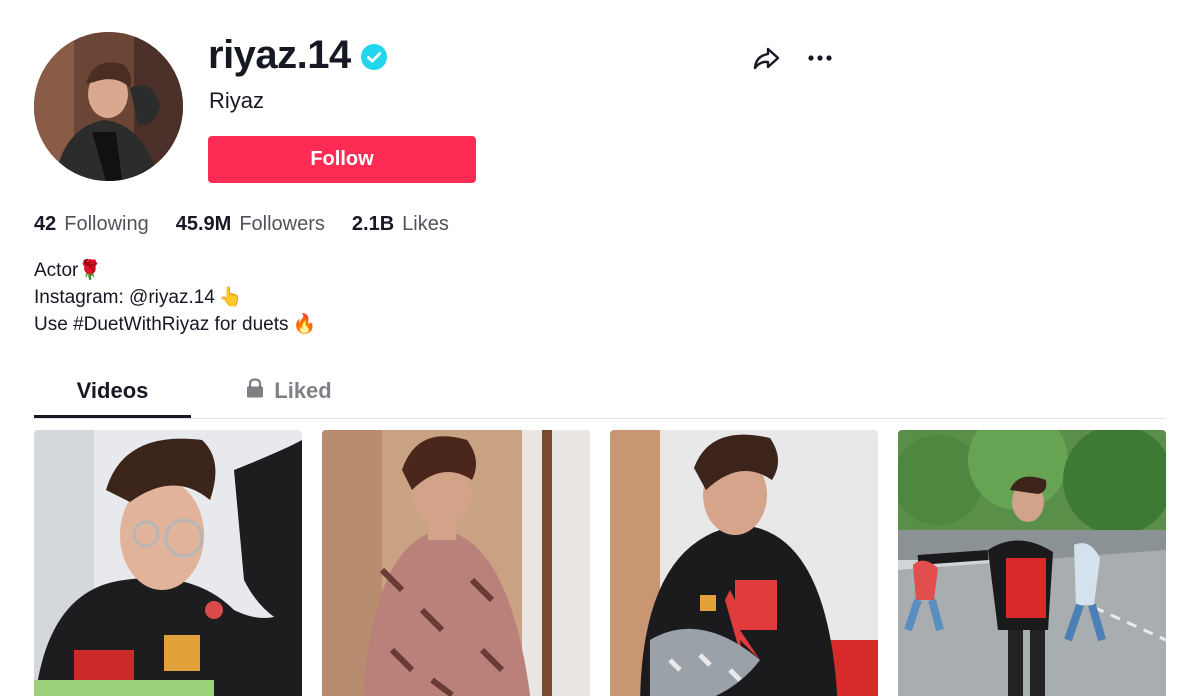 The image size is (1200, 696). Describe the element at coordinates (342, 159) in the screenshot. I see `follow-button: Follow` at that location.